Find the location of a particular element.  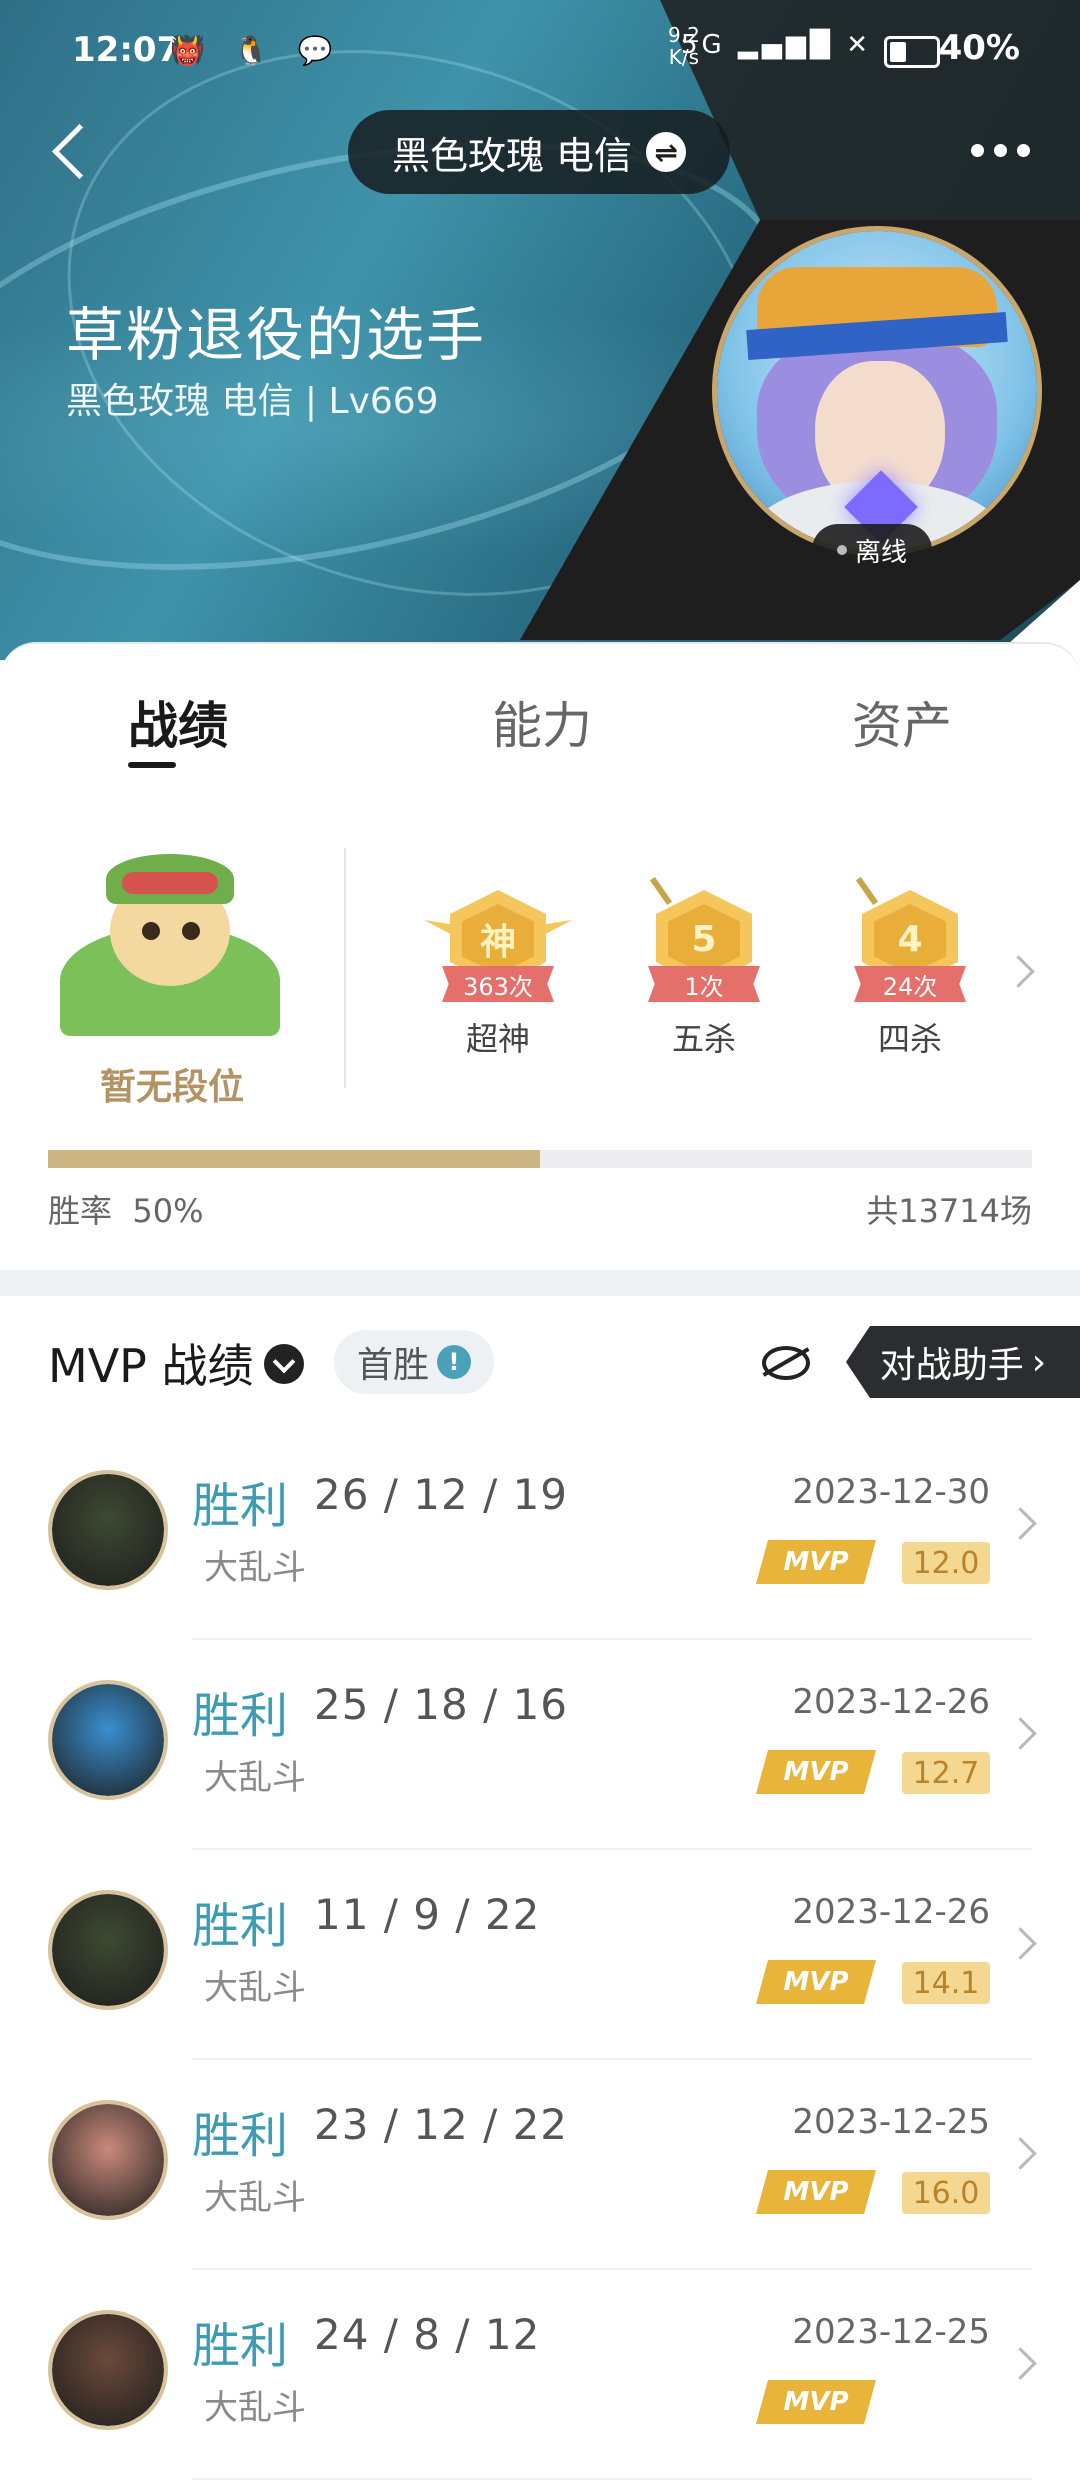

battery-percent: 40% is located at coordinates (979, 48).